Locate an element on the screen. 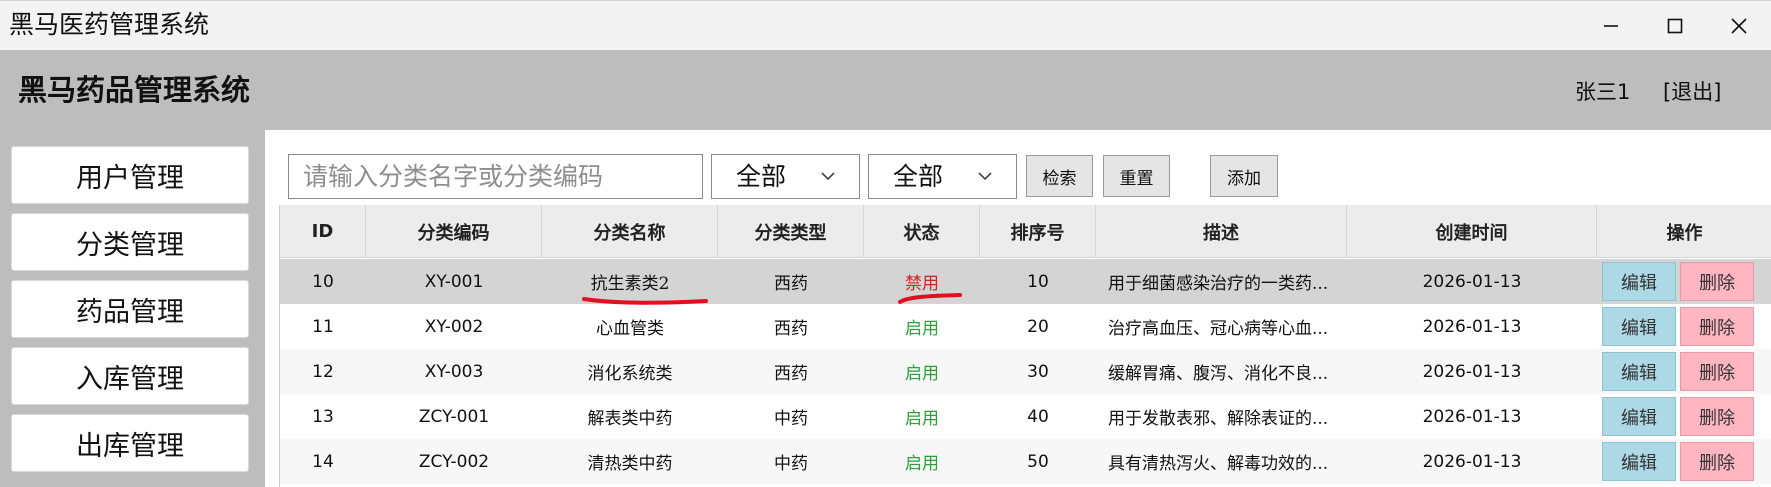 Image resolution: width=1771 pixels, height=487 pixels. sidebar-item-drugs: 药品管理 is located at coordinates (130, 309).